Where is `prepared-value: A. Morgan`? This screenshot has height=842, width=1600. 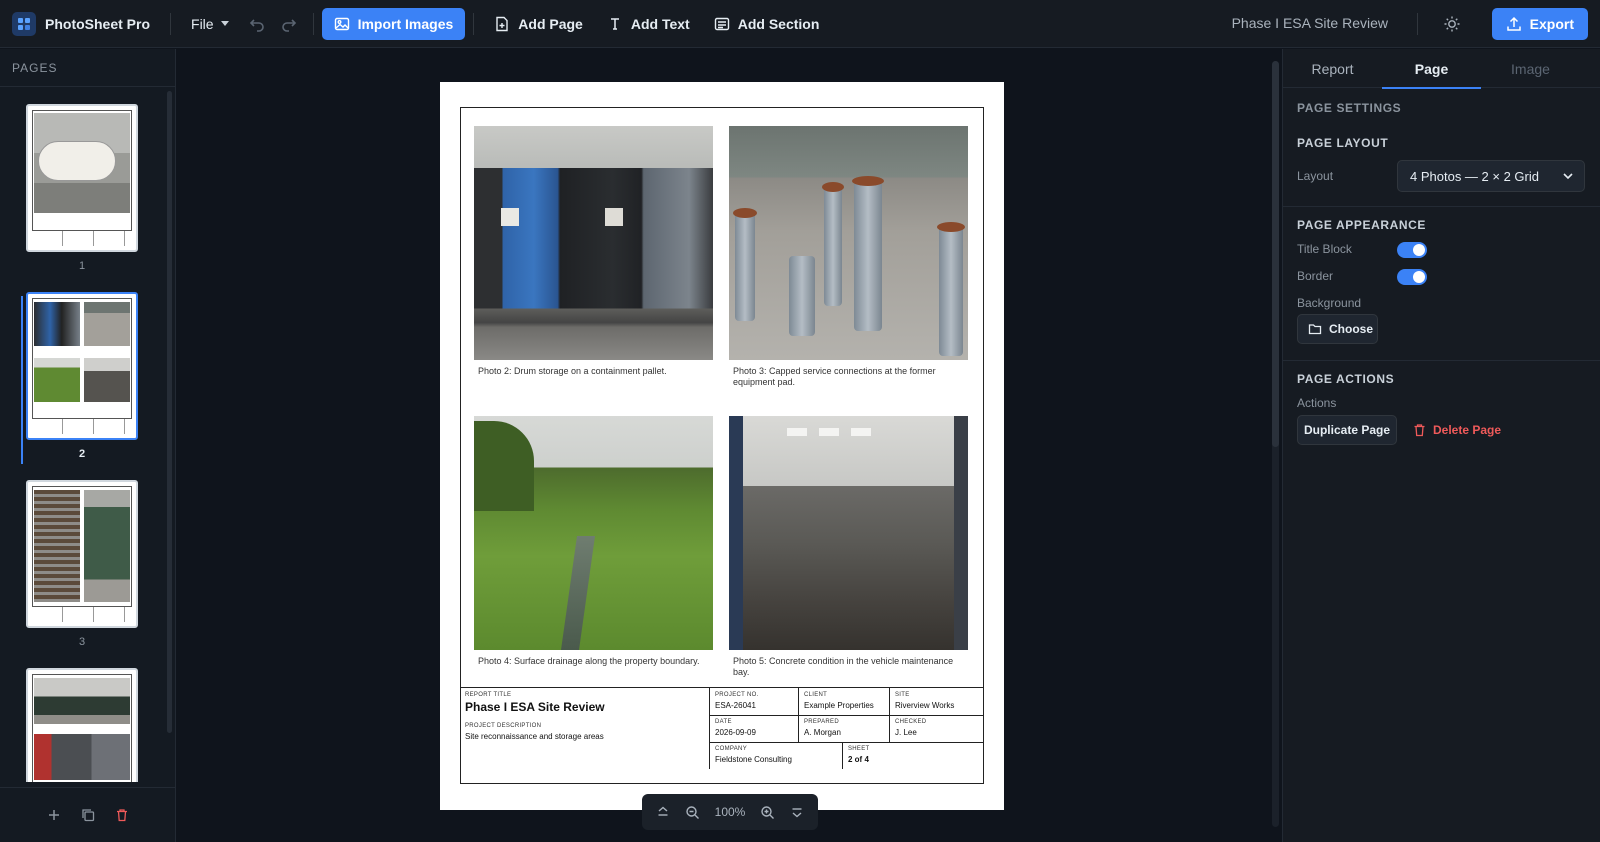
prepared-value: A. Morgan is located at coordinates (822, 732).